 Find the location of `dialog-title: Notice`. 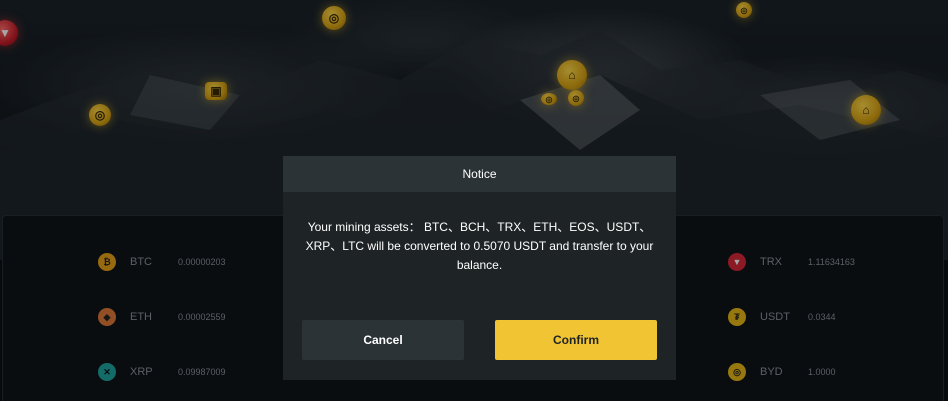

dialog-title: Notice is located at coordinates (479, 174).